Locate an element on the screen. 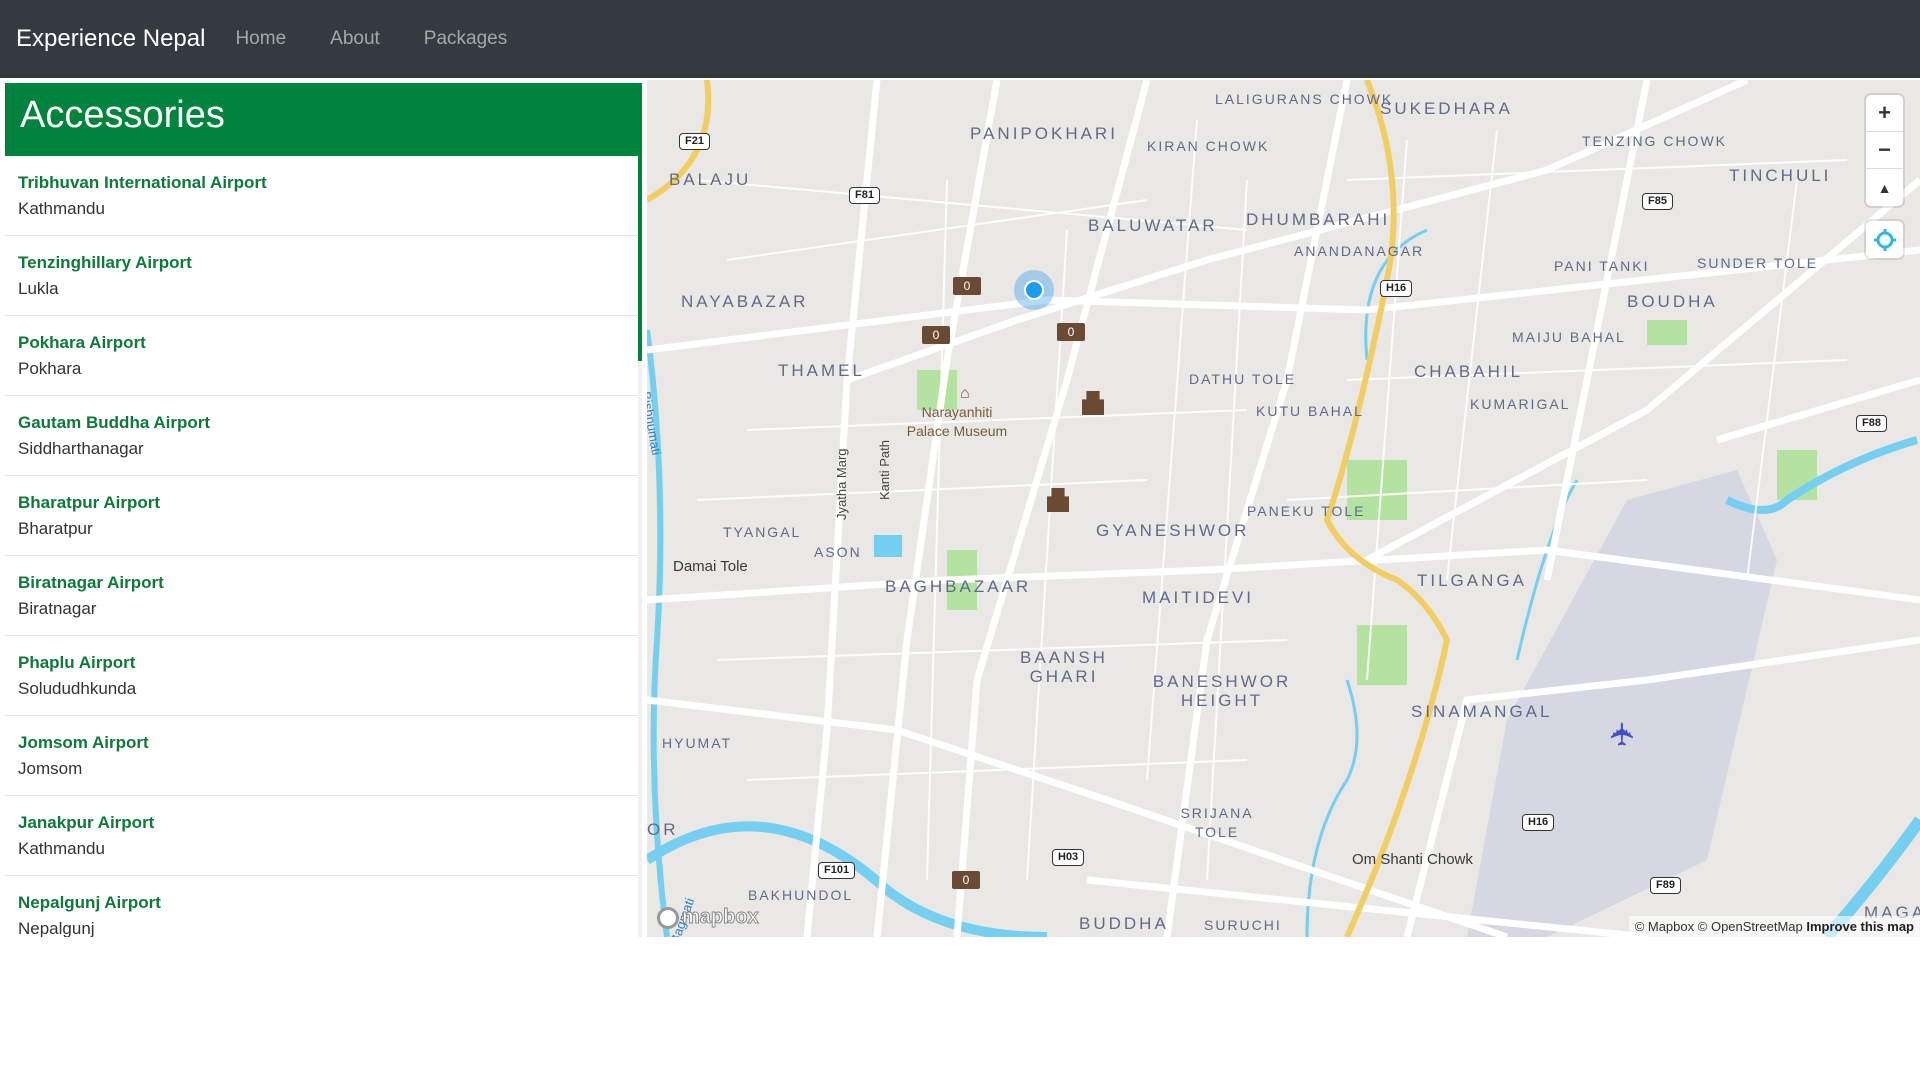 This screenshot has width=1920, height=1080. place-label: Baluwatar is located at coordinates (1153, 225).